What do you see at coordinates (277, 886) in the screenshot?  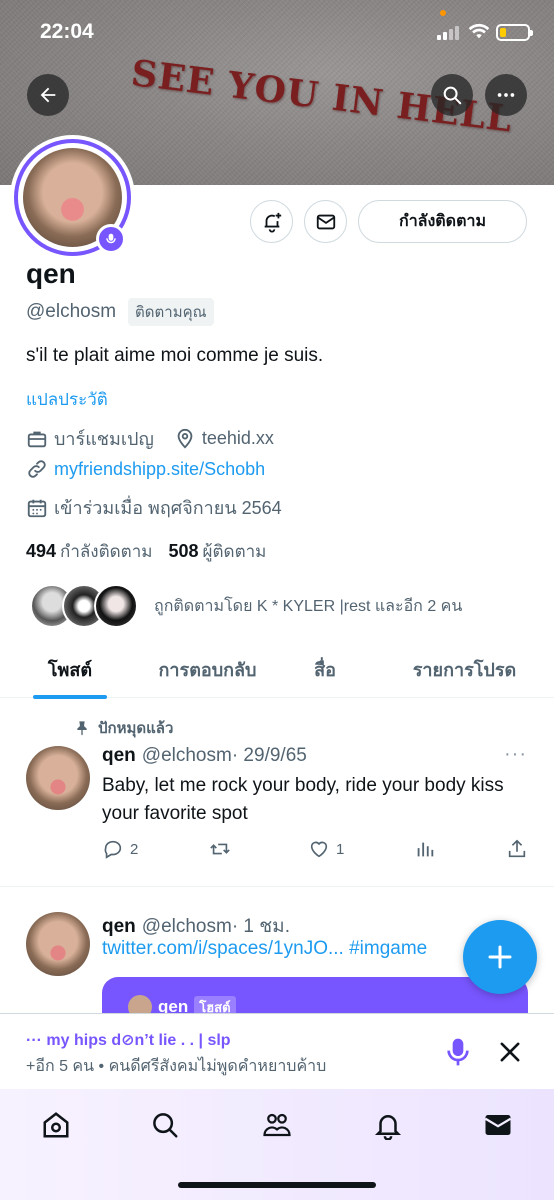 I see `tweet-divider` at bounding box center [277, 886].